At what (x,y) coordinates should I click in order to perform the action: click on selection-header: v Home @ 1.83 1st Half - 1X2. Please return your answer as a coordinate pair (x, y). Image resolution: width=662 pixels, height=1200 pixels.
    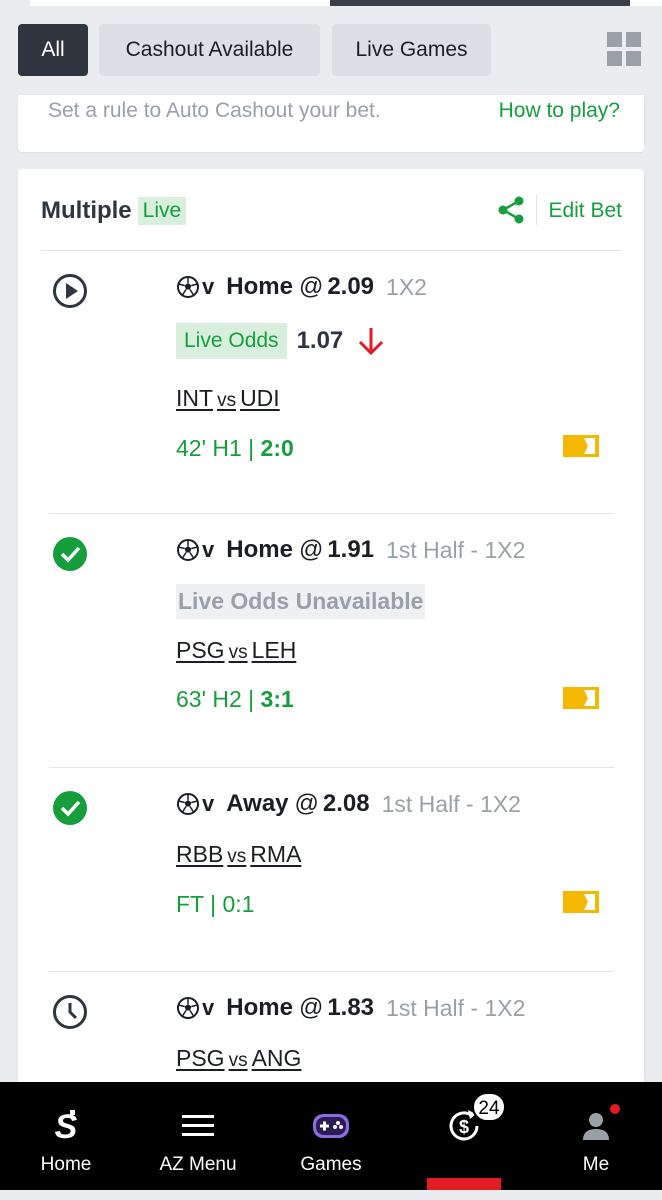
    Looking at the image, I should click on (350, 1008).